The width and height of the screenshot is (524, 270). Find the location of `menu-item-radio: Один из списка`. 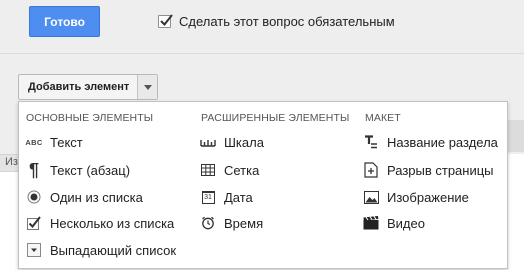

menu-item-radio: Один из списка is located at coordinates (84, 197).